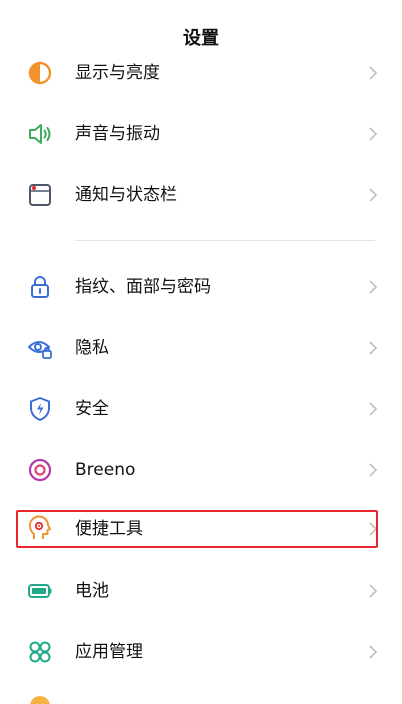 This screenshot has height=704, width=402. What do you see at coordinates (40, 652) in the screenshot?
I see `app-management-icon` at bounding box center [40, 652].